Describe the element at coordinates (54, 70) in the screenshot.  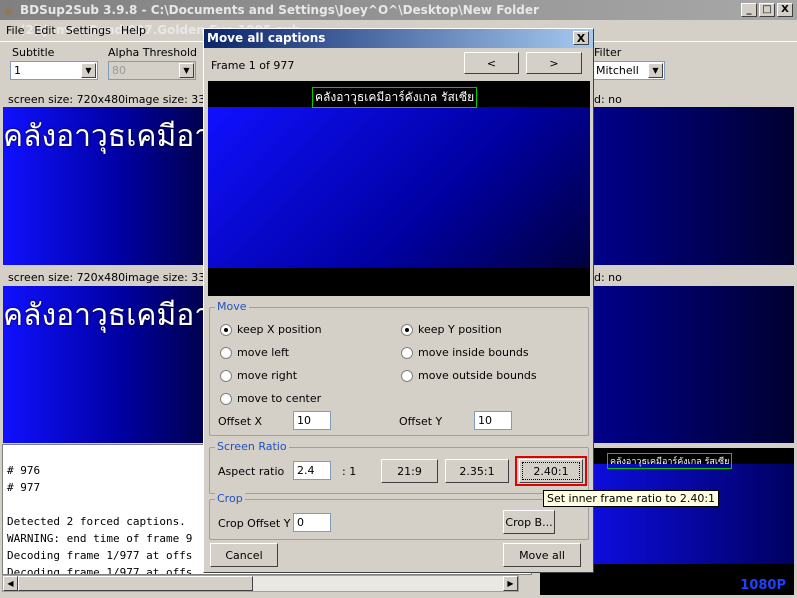
I see `subtitle-combo: 1 ▼` at that location.